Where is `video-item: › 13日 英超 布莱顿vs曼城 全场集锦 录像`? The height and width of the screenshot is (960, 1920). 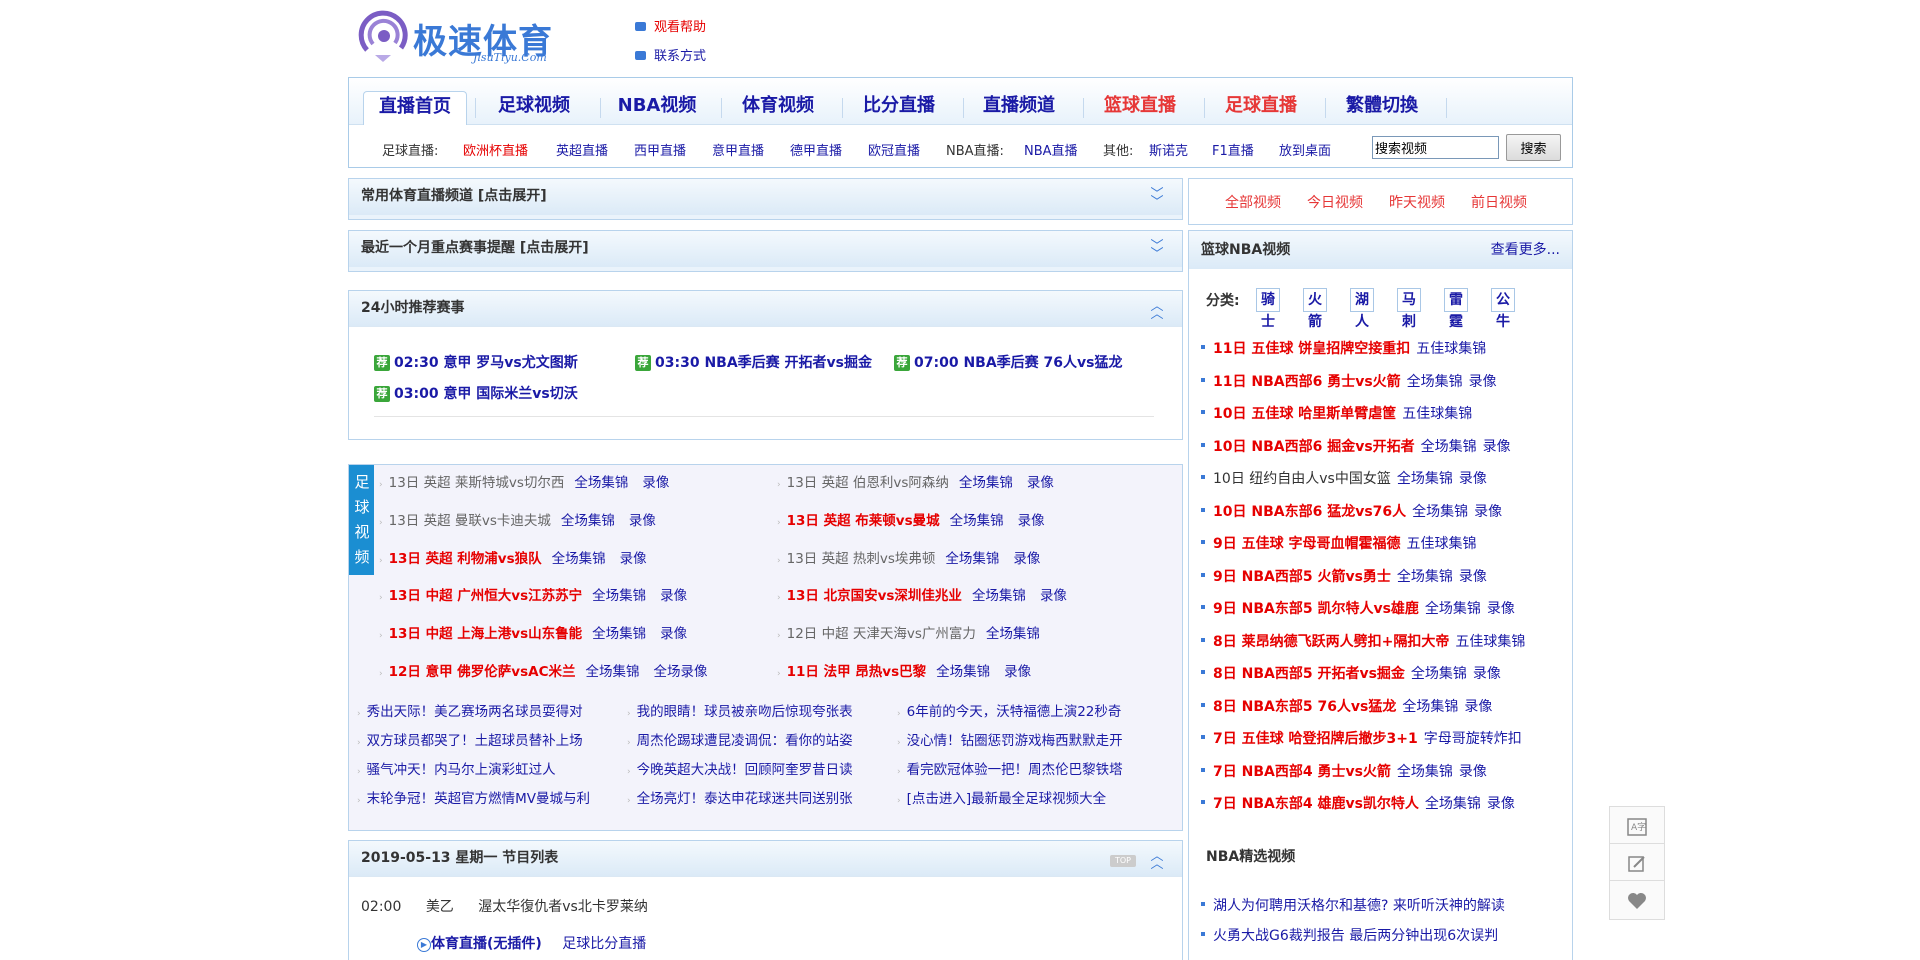 video-item: › 13日 英超 布莱顿vs曼城 全场集锦 录像 is located at coordinates (911, 521).